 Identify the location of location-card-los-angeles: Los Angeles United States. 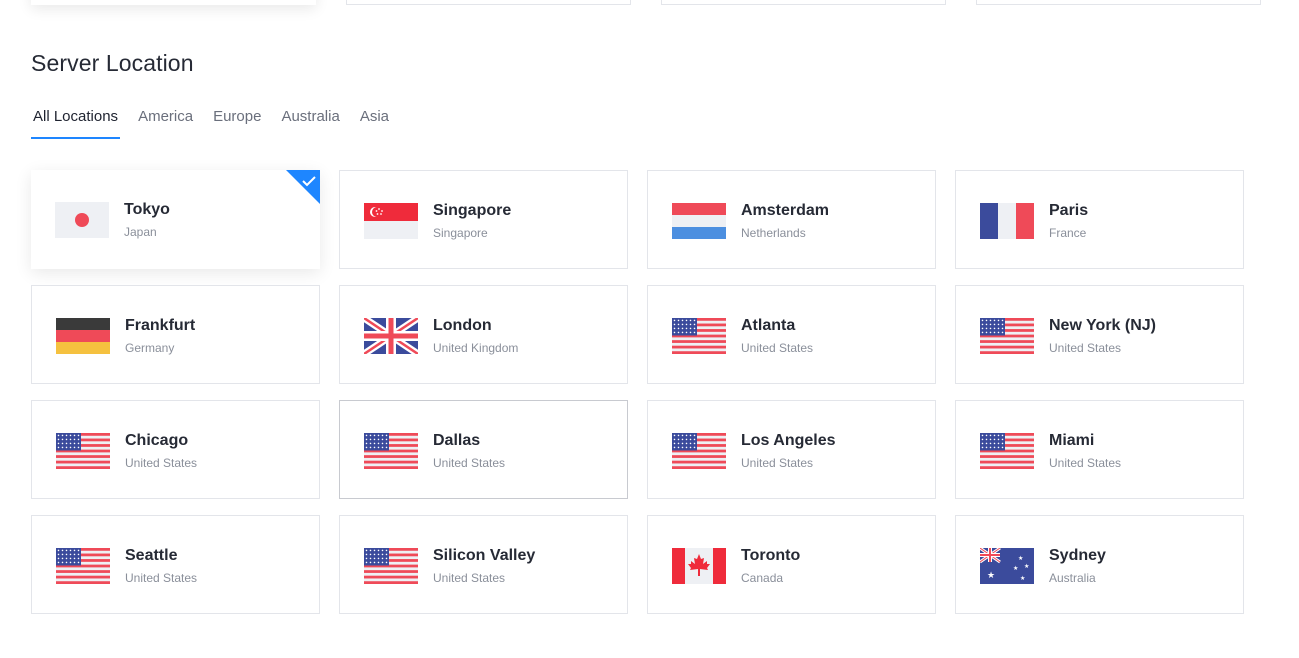
(791, 449).